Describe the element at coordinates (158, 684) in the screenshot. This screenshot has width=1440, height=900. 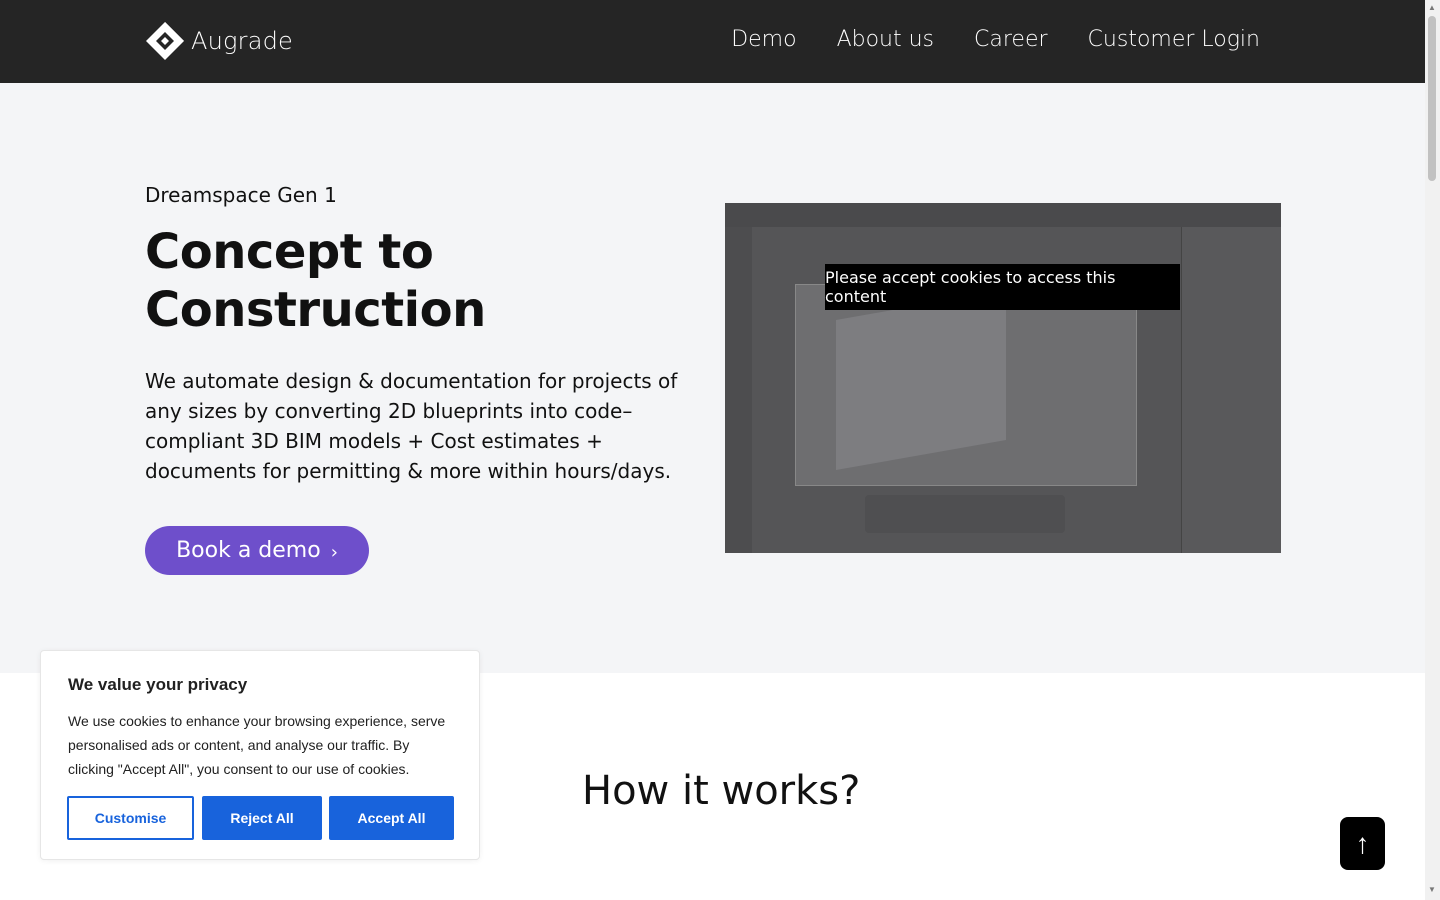
I see `cookie-title: We value your privacy` at that location.